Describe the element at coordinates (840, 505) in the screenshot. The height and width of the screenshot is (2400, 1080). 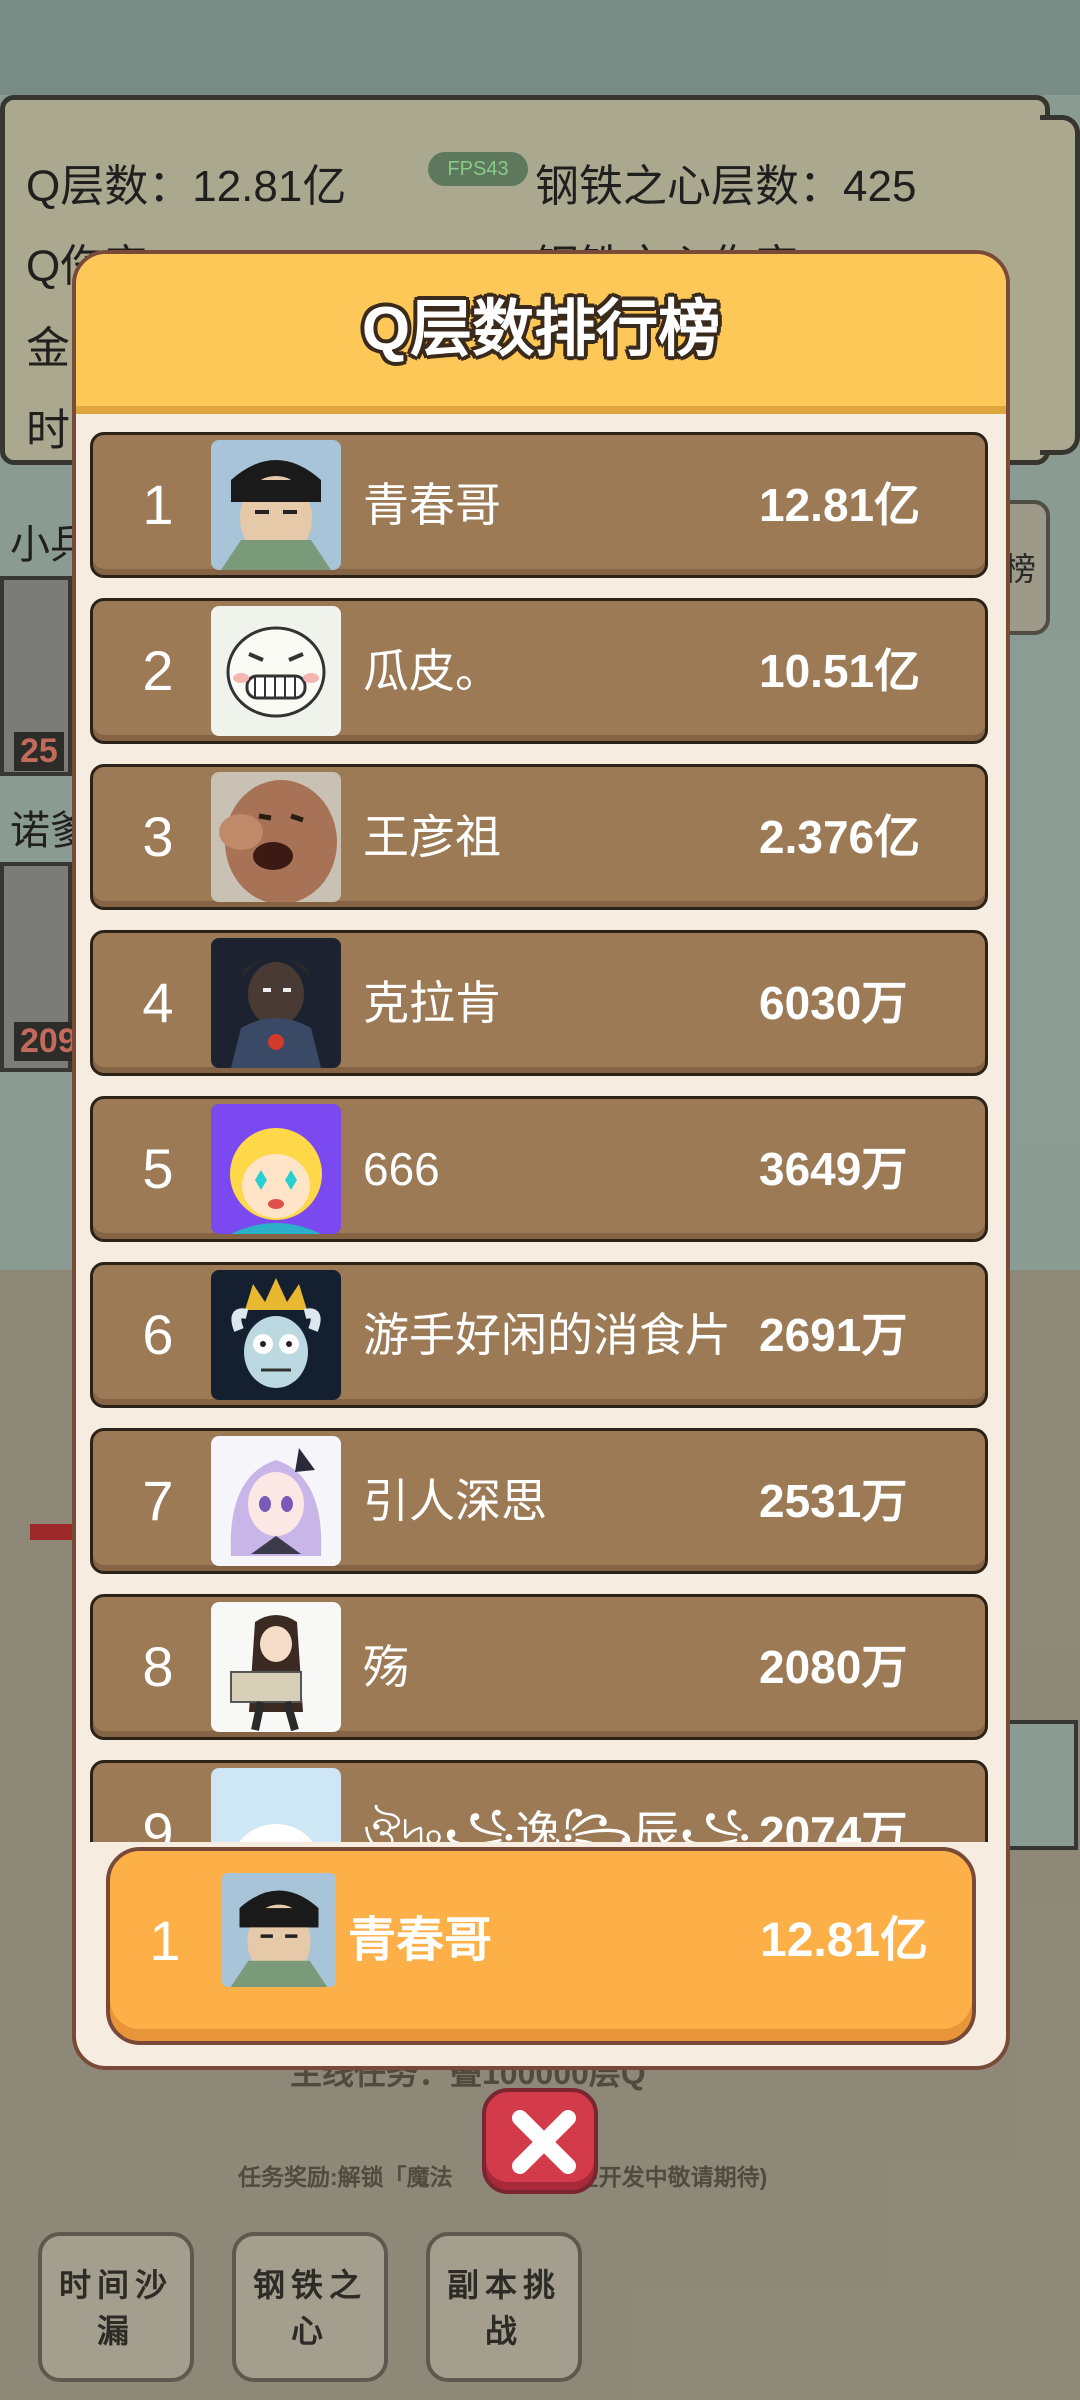
I see `player-score: 12.81亿` at that location.